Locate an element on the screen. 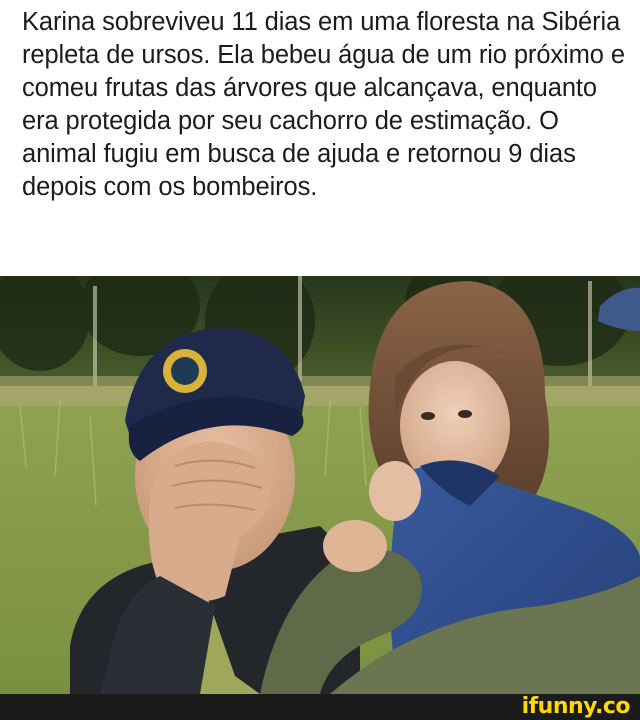 This screenshot has height=720, width=640. ifunny-watermark: ifunny.co is located at coordinates (576, 706).